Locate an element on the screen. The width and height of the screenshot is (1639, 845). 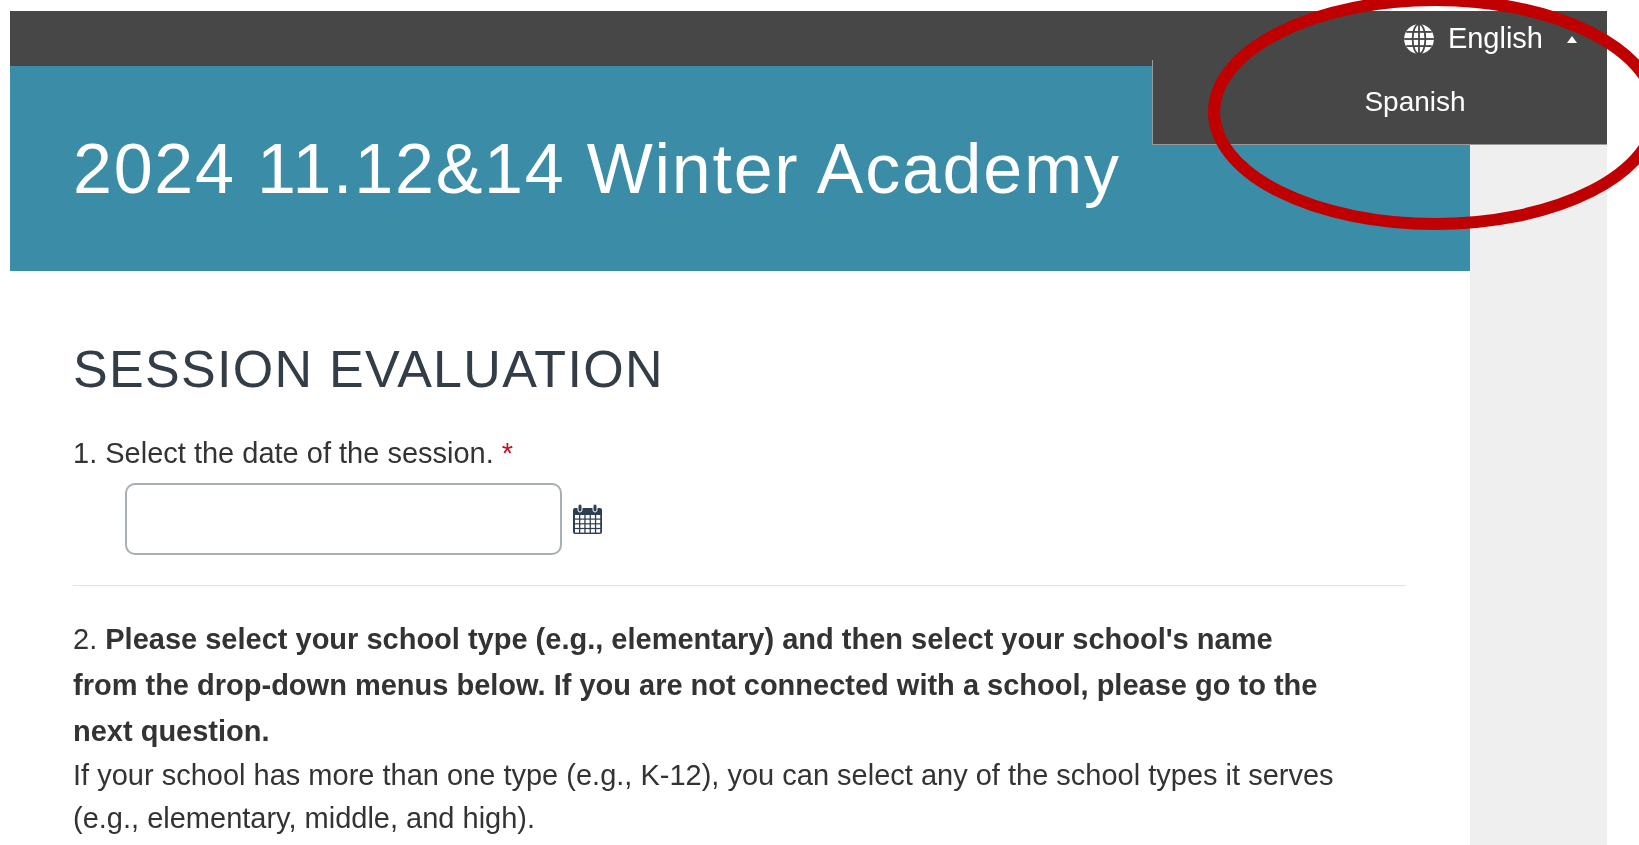
date-input is located at coordinates (343, 519).